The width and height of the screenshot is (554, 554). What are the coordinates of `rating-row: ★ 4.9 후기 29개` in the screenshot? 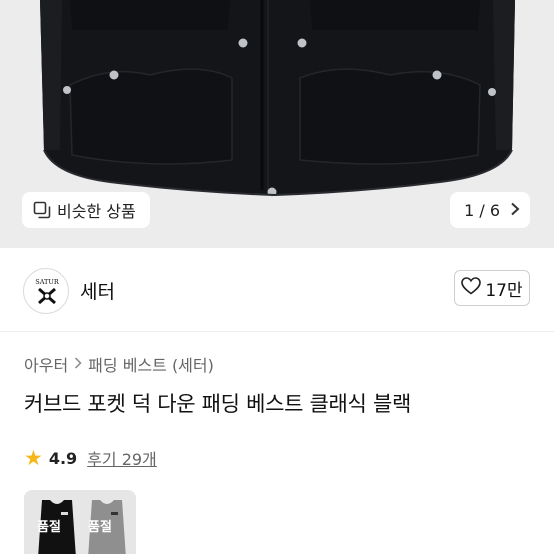 It's located at (90, 458).